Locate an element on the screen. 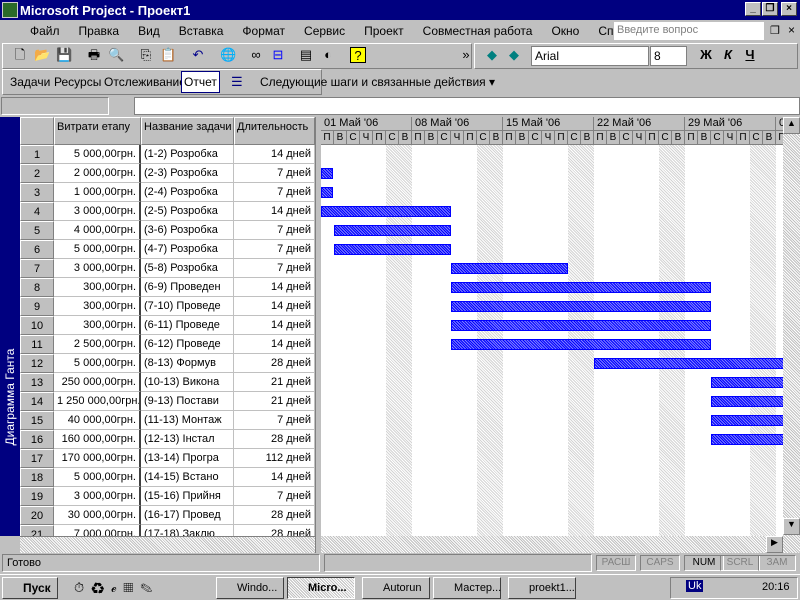 The image size is (800, 600). task-name-cell: (12-13) Інстал is located at coordinates (187, 439).